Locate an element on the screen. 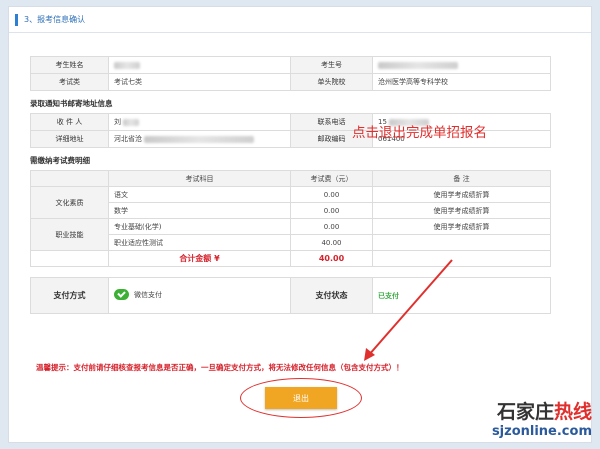 The image size is (600, 449). category-value: 考试七类 is located at coordinates (199, 82).